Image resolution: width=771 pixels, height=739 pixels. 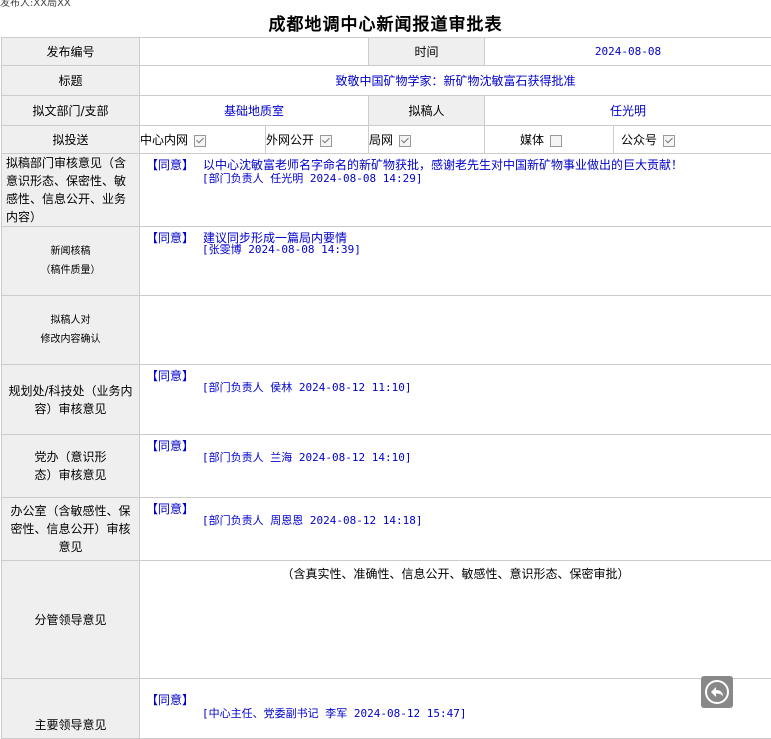 I want to click on drafter-confirm-label-line2: 修改内容确认, so click(x=70, y=339).